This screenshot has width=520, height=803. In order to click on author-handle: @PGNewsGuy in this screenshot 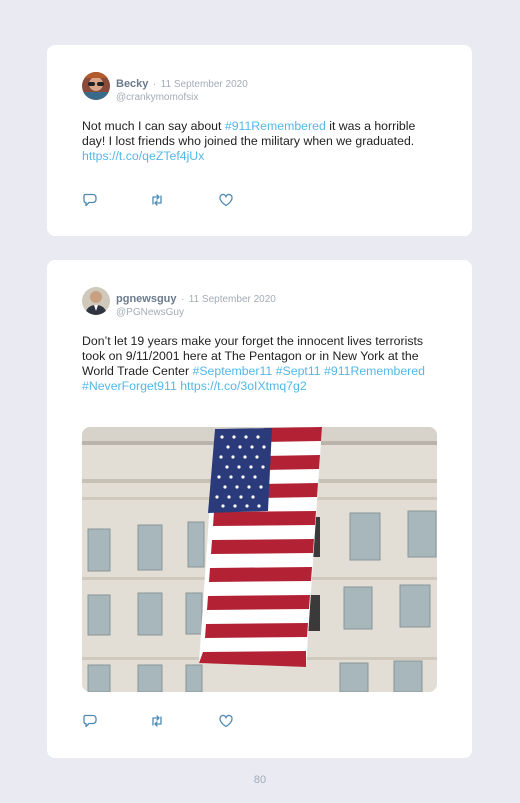, I will do `click(196, 312)`.